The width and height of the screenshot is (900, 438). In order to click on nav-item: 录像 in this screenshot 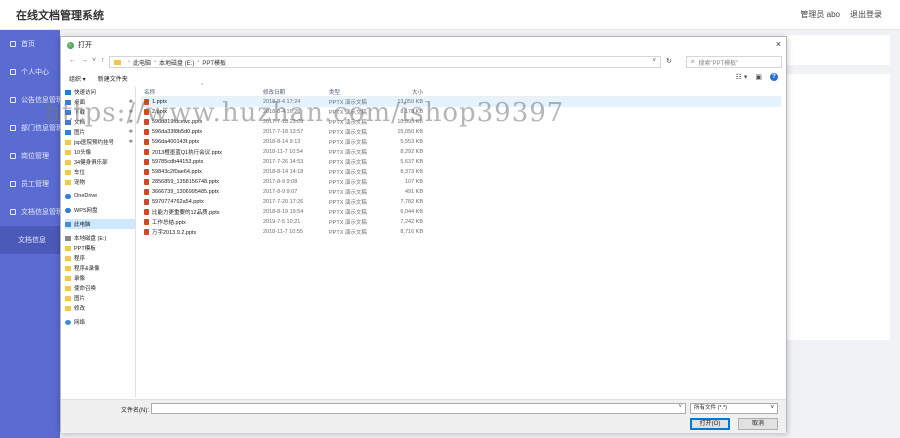, I will do `click(100, 278)`.